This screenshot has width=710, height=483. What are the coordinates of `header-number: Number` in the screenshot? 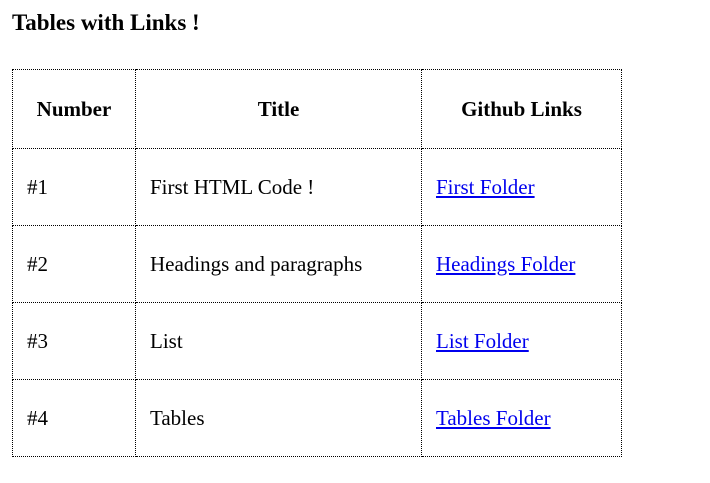 It's located at (74, 109).